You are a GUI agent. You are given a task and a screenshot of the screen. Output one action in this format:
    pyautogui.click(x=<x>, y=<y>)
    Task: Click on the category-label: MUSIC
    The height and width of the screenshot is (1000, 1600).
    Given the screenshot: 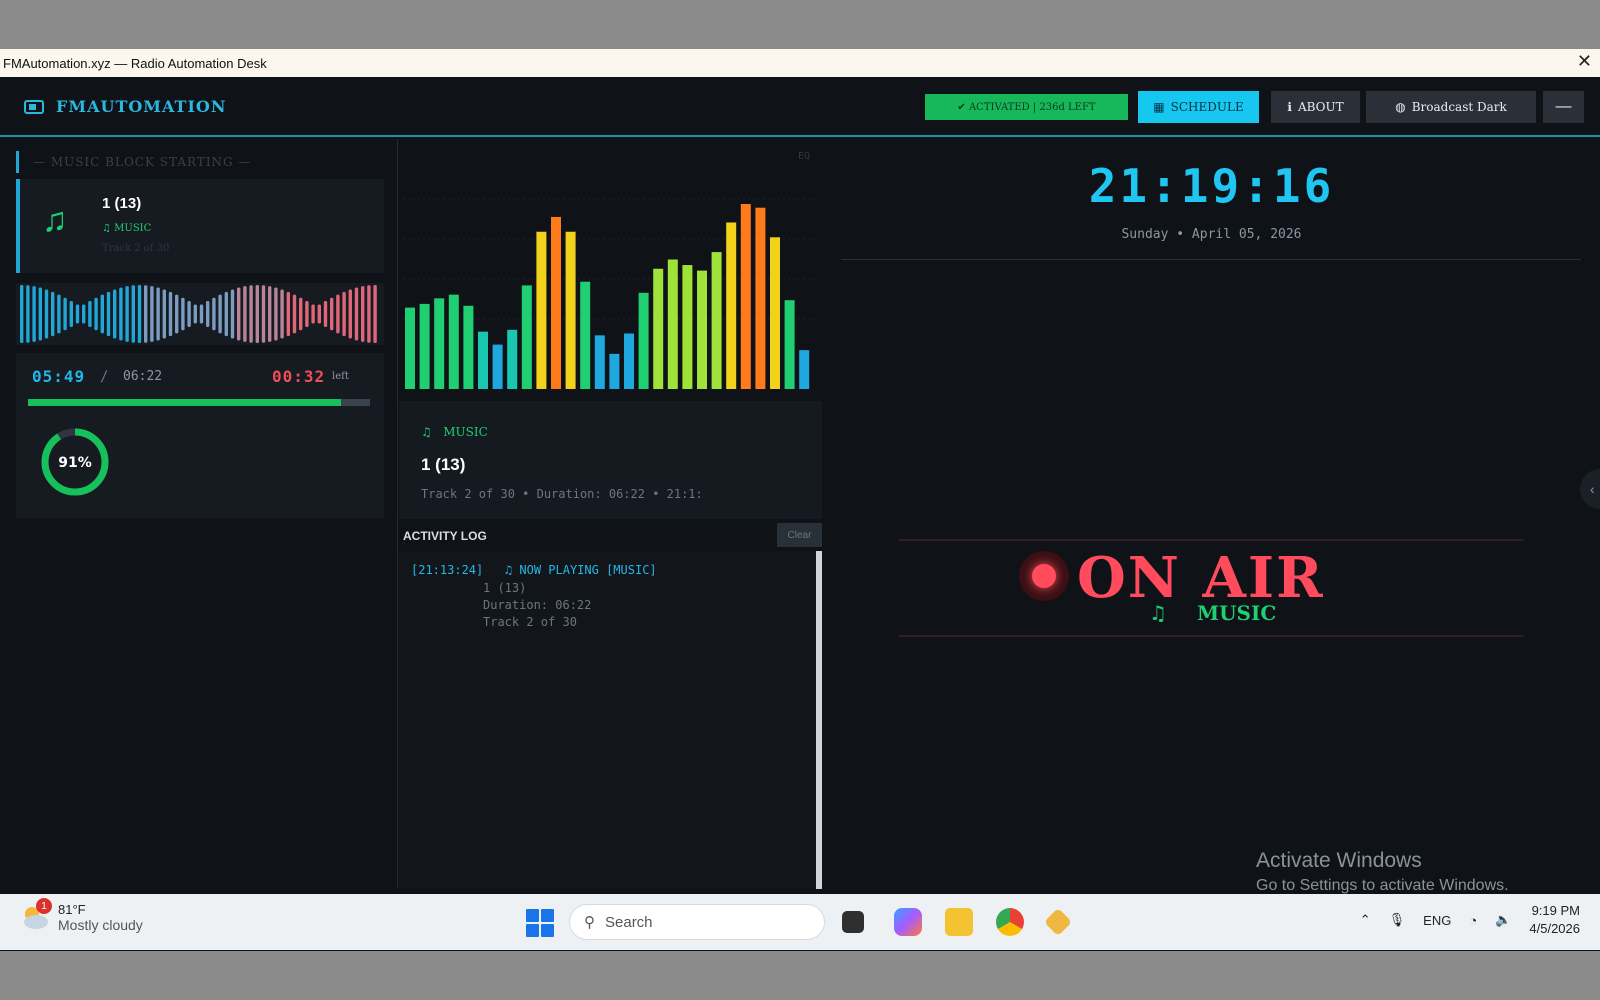 What is the action you would take?
    pyautogui.click(x=133, y=228)
    